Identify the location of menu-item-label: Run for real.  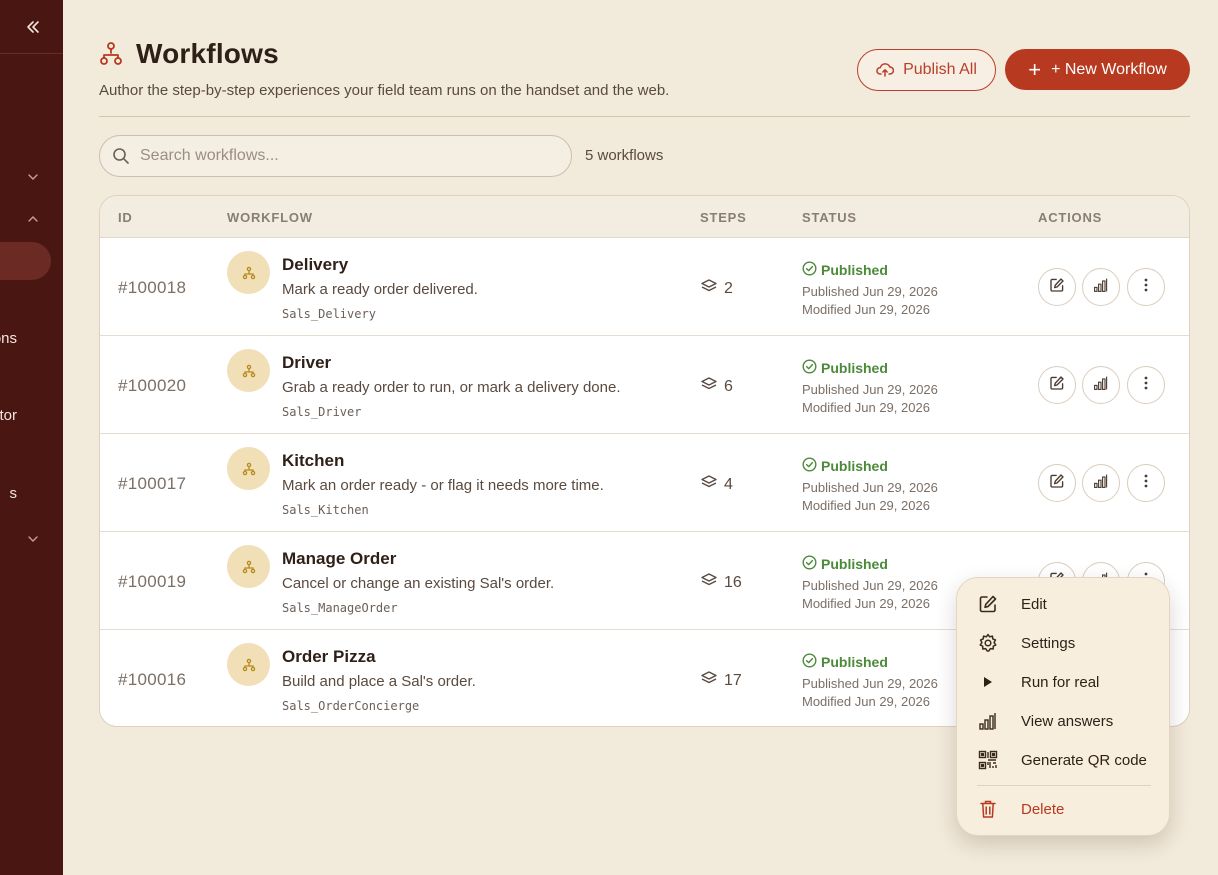
(1060, 682).